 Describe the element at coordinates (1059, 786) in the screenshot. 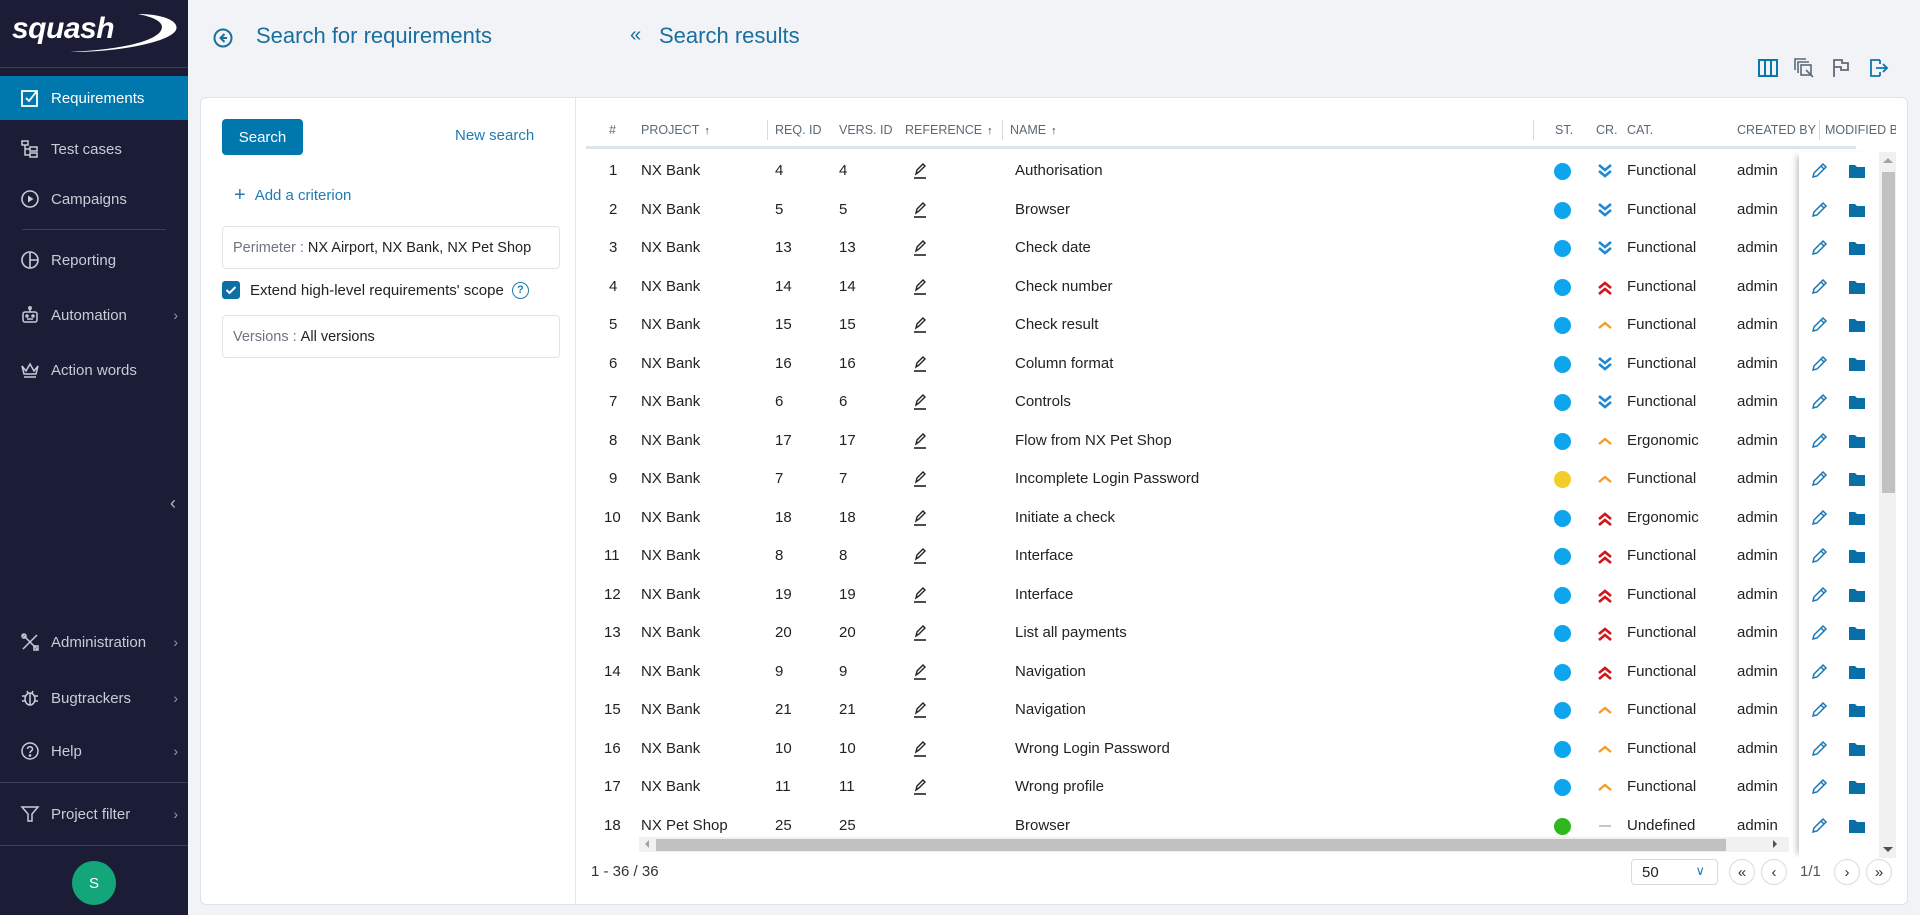

I see `cell-name: Wrong profile` at that location.